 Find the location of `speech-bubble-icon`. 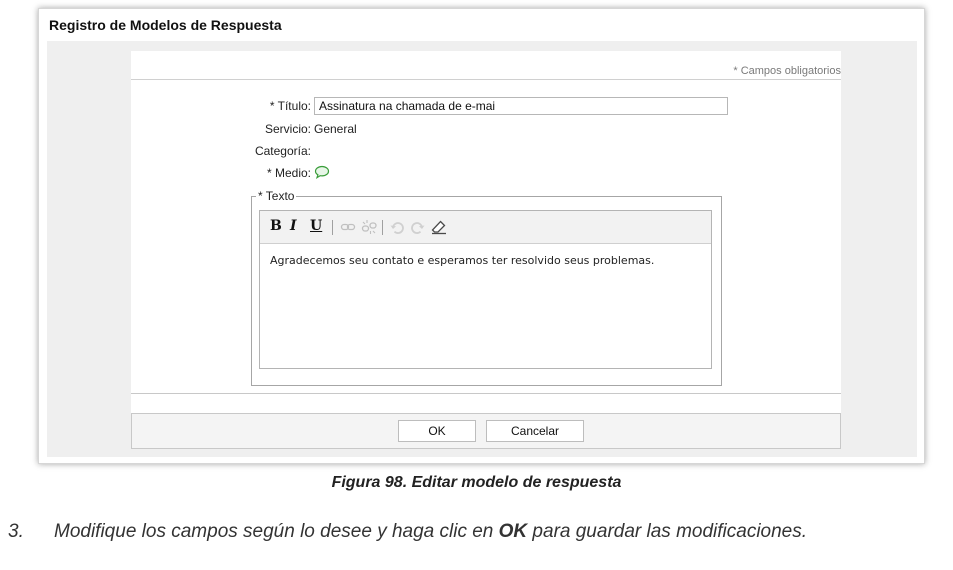

speech-bubble-icon is located at coordinates (322, 172).